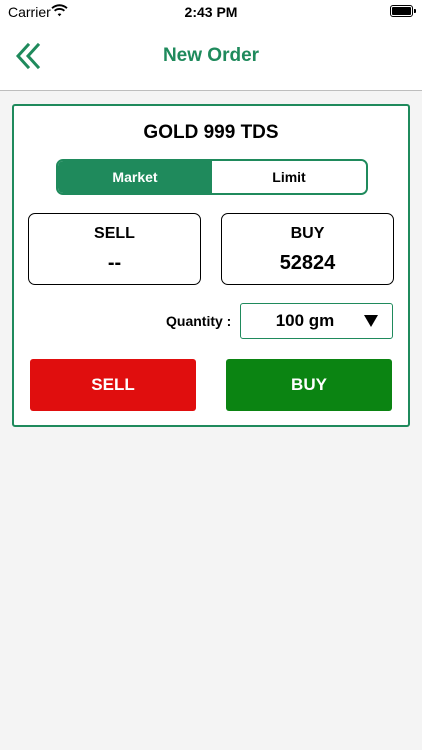 This screenshot has width=422, height=750. I want to click on dropdown-triangle-icon, so click(371, 321).